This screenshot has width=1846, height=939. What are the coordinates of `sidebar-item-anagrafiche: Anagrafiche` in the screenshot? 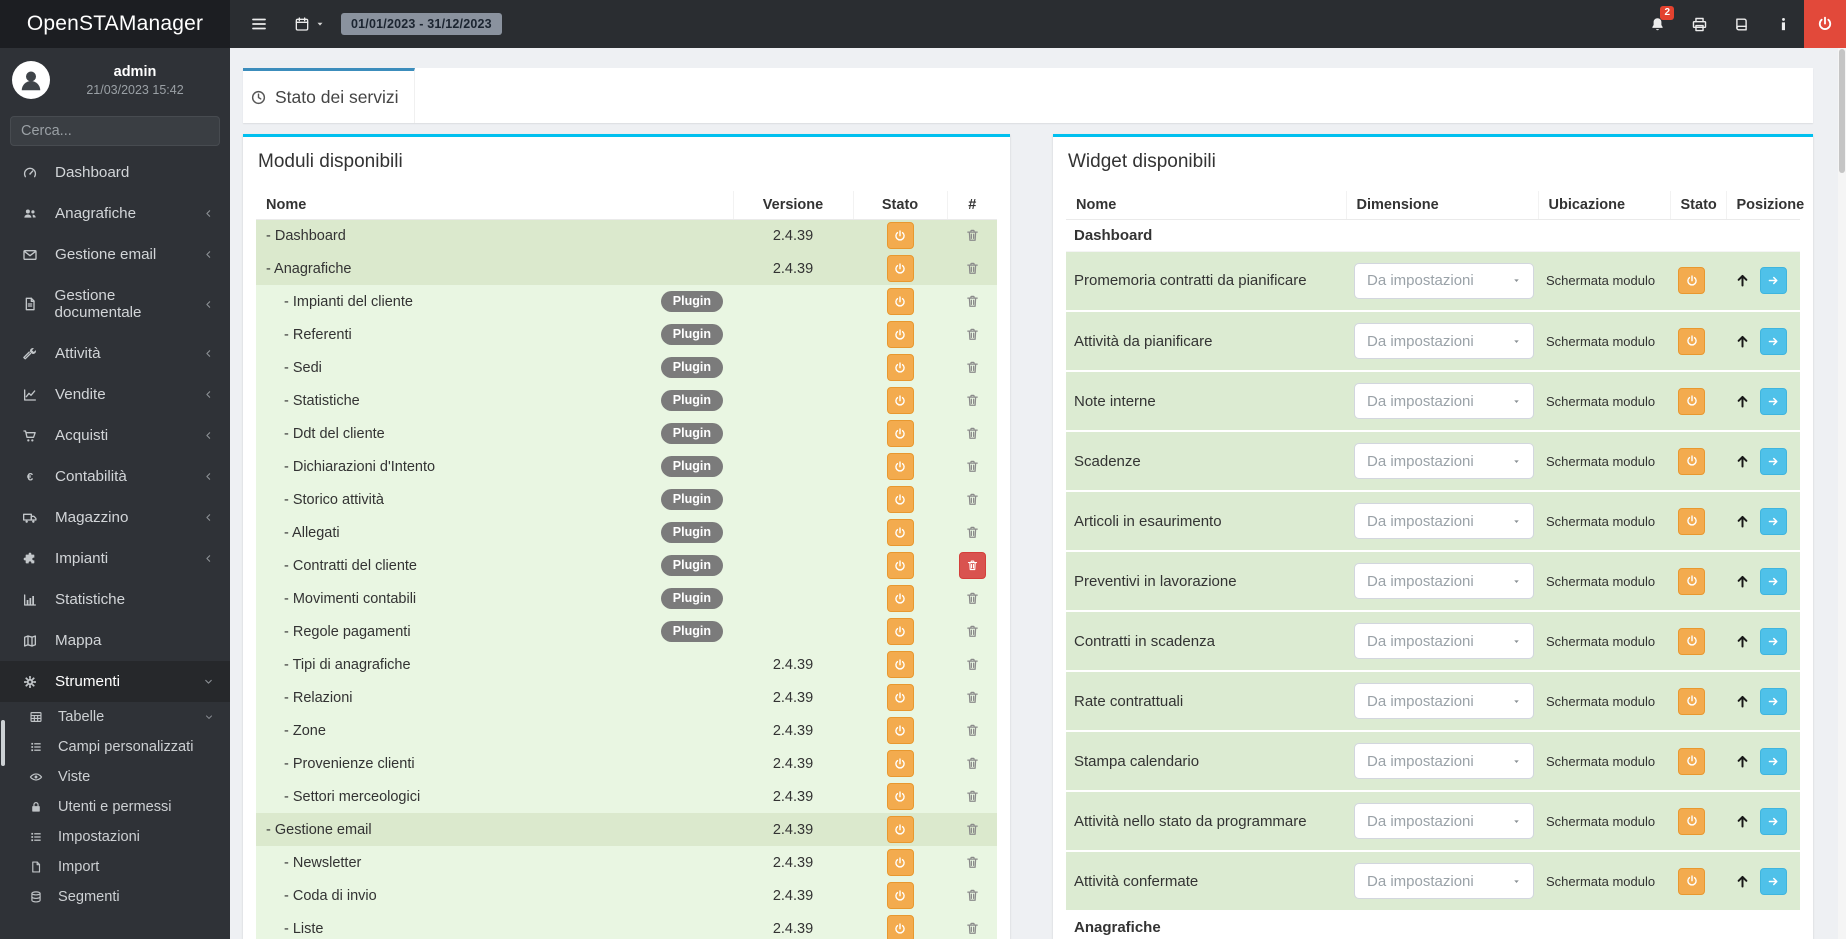 It's located at (115, 213).